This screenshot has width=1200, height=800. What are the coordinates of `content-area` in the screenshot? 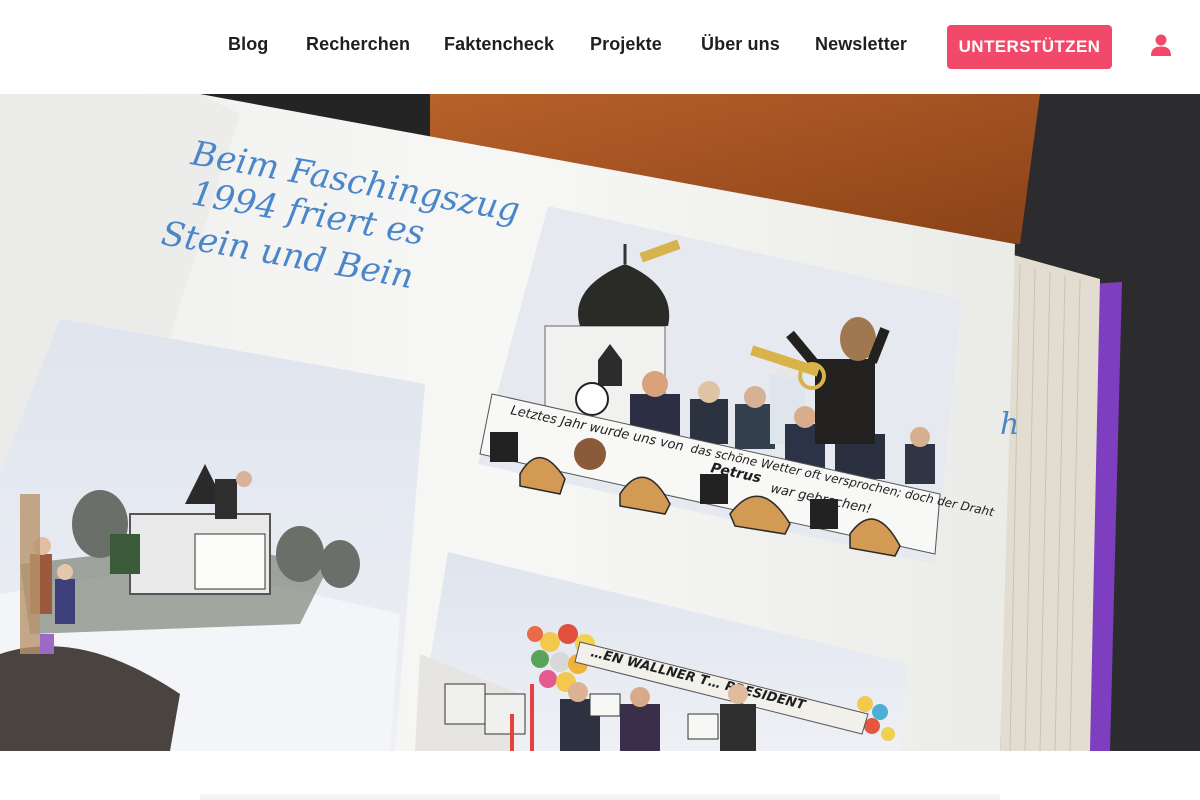 It's located at (600, 775).